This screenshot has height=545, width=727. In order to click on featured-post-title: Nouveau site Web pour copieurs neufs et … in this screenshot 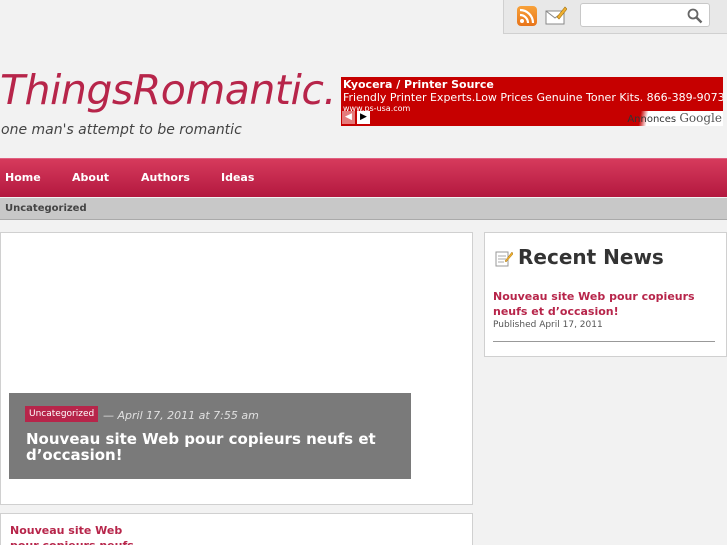, I will do `click(211, 447)`.